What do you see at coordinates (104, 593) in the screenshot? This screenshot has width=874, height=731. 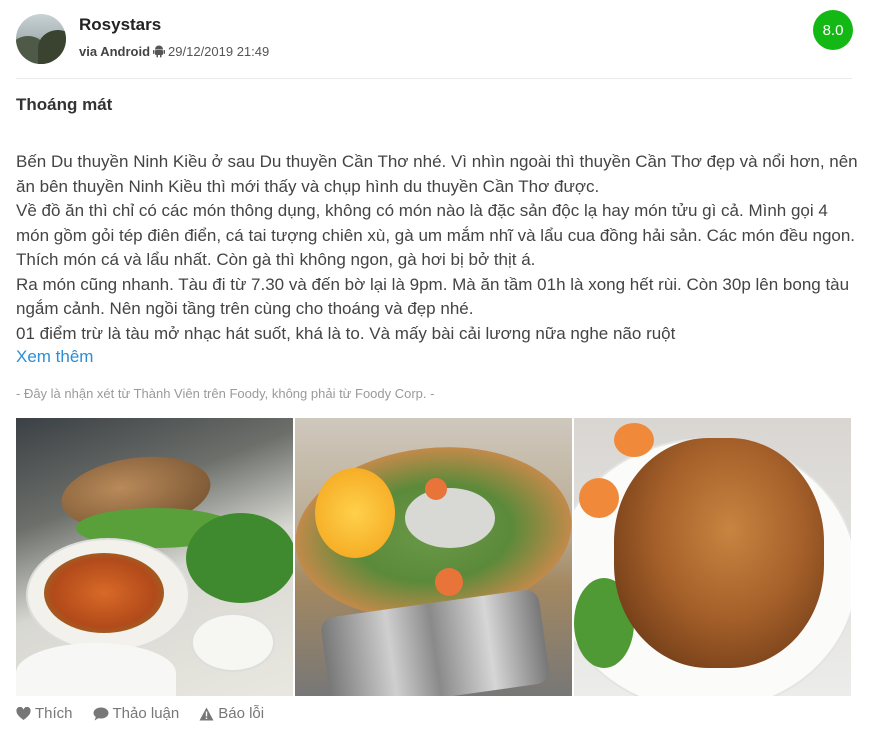 I see `shrimp-salad` at bounding box center [104, 593].